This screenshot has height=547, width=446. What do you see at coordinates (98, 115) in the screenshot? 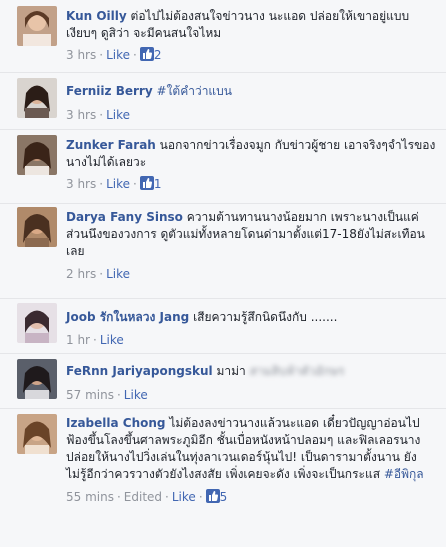
I see `comment-meta: 3 hrs · Like` at bounding box center [98, 115].